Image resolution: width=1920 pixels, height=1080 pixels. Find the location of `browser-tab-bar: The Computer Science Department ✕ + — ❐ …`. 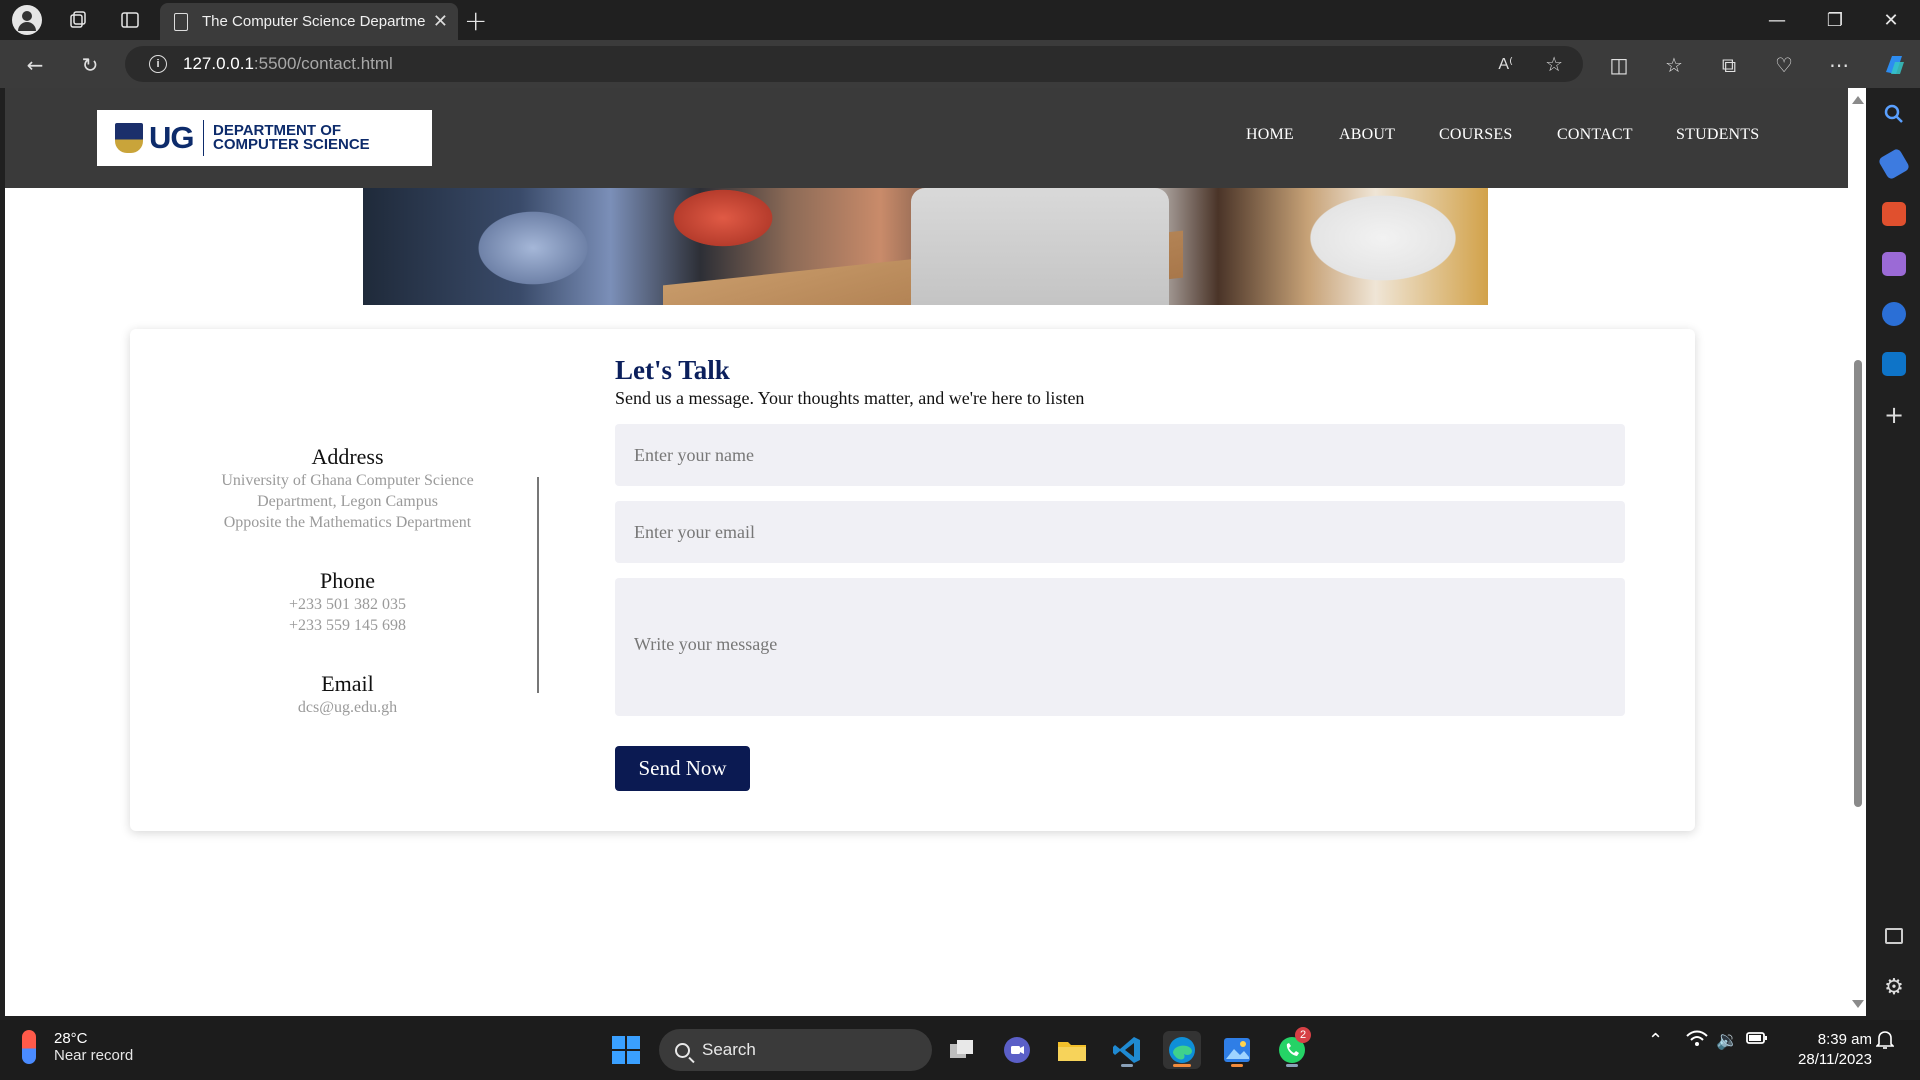

browser-tab-bar: The Computer Science Department ✕ + — ❐ … is located at coordinates (960, 20).